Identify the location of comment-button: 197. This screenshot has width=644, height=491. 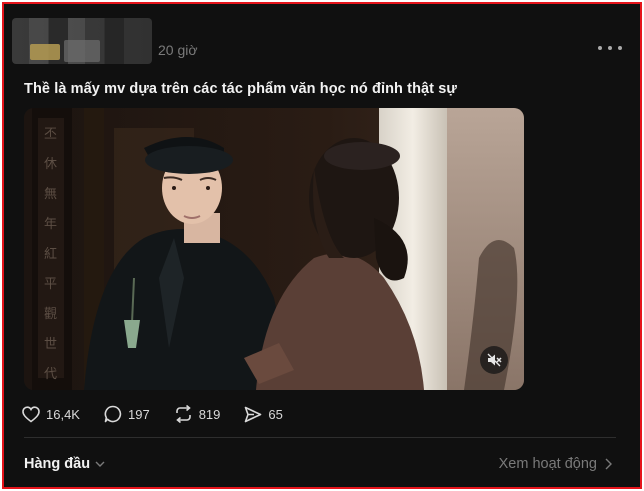
(127, 414).